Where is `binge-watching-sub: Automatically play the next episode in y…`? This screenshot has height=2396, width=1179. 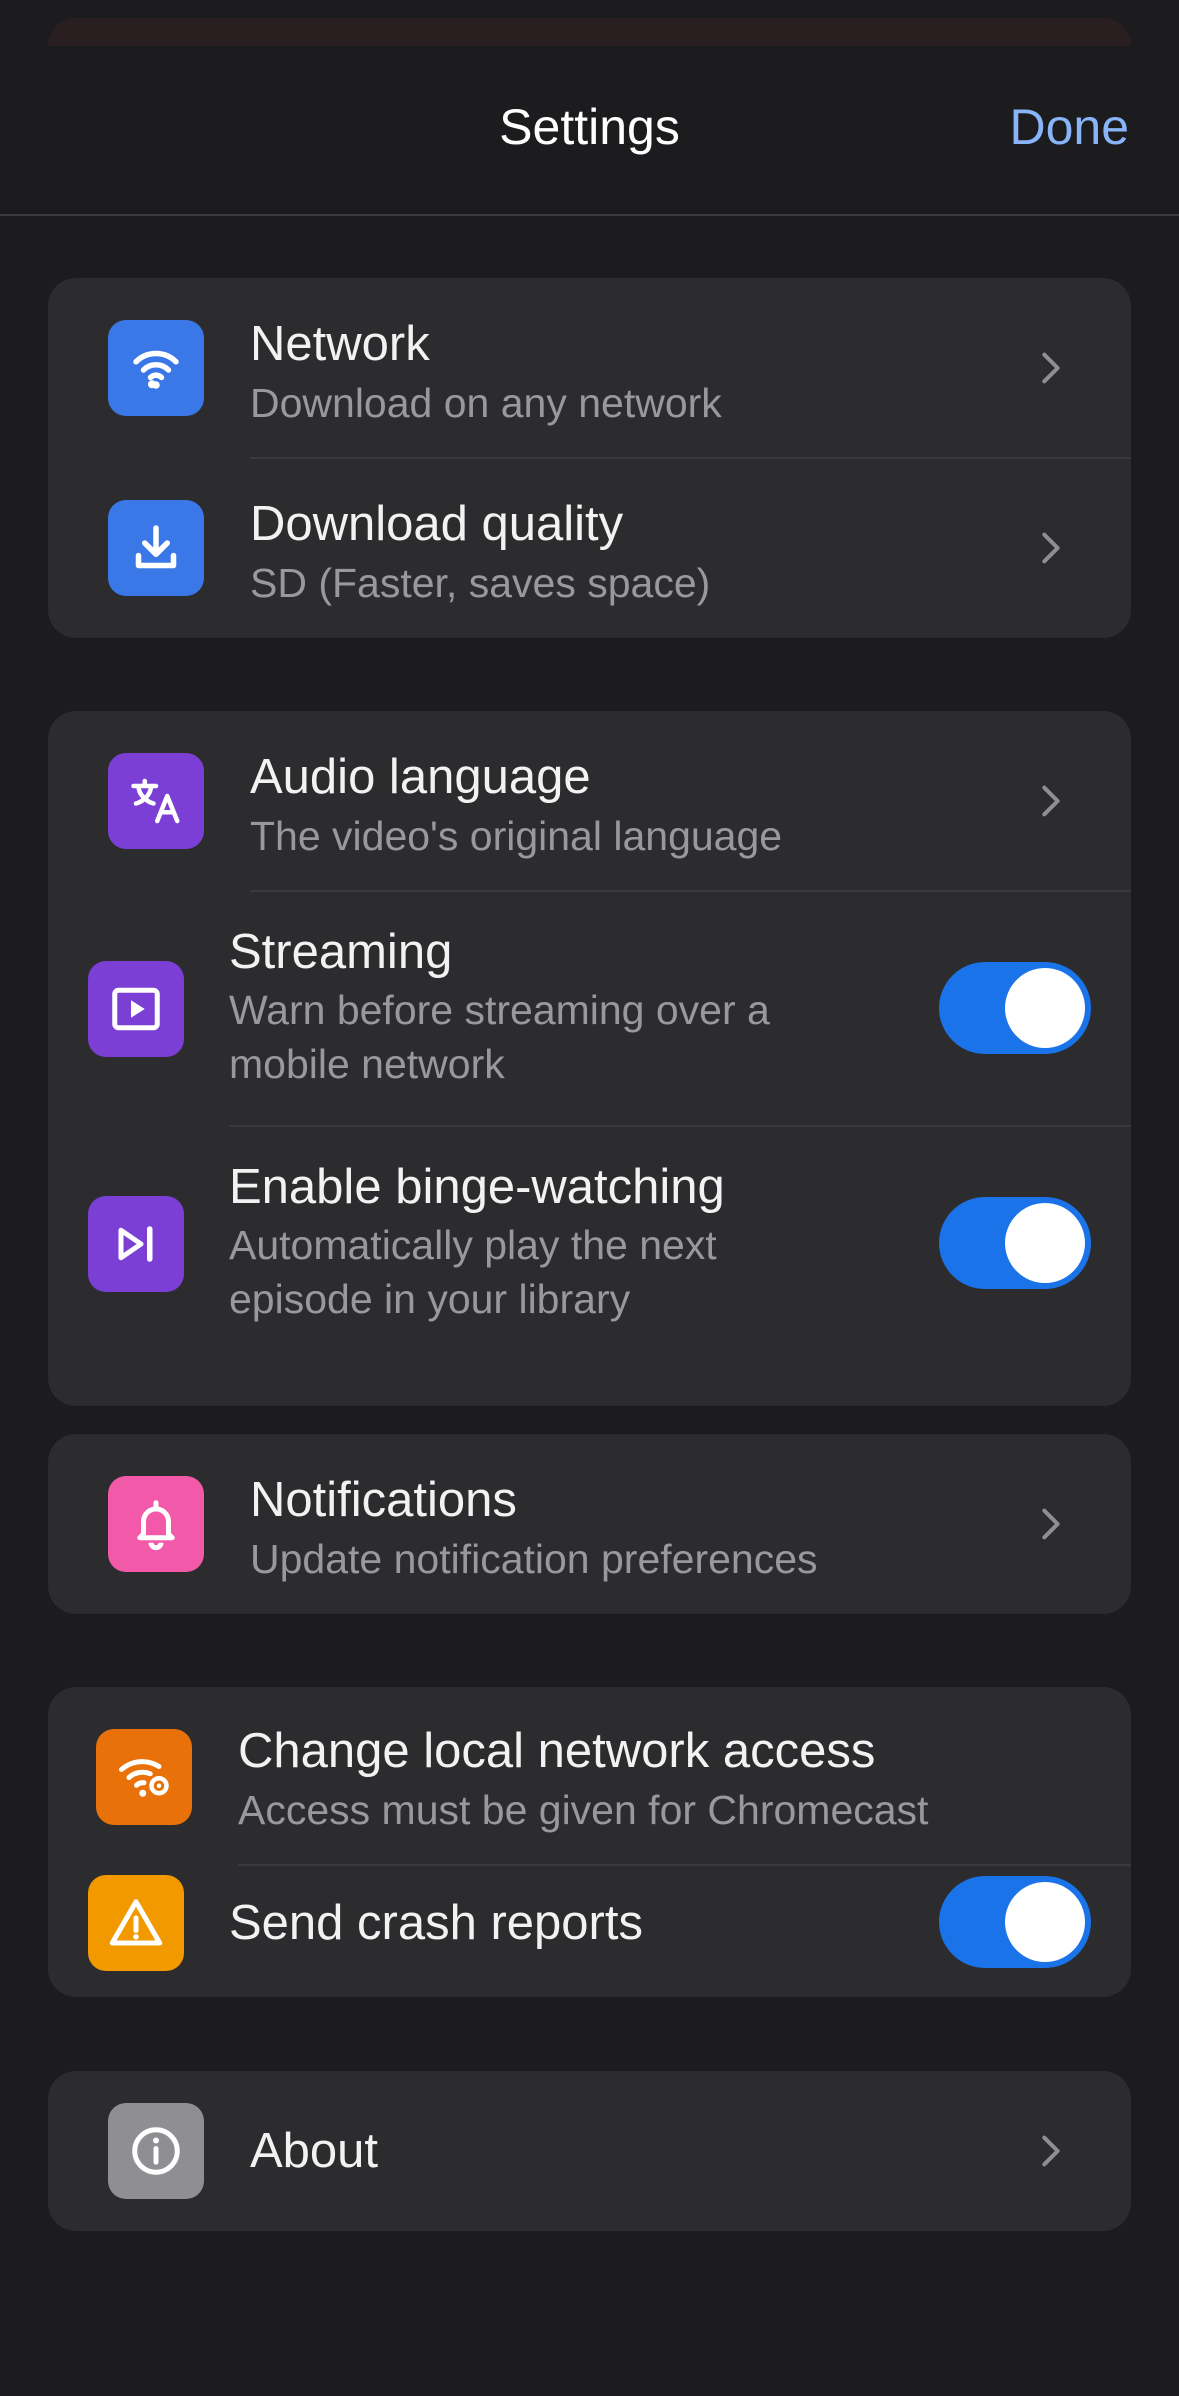
binge-watching-sub: Automatically play the next episode in y… is located at coordinates (473, 1272).